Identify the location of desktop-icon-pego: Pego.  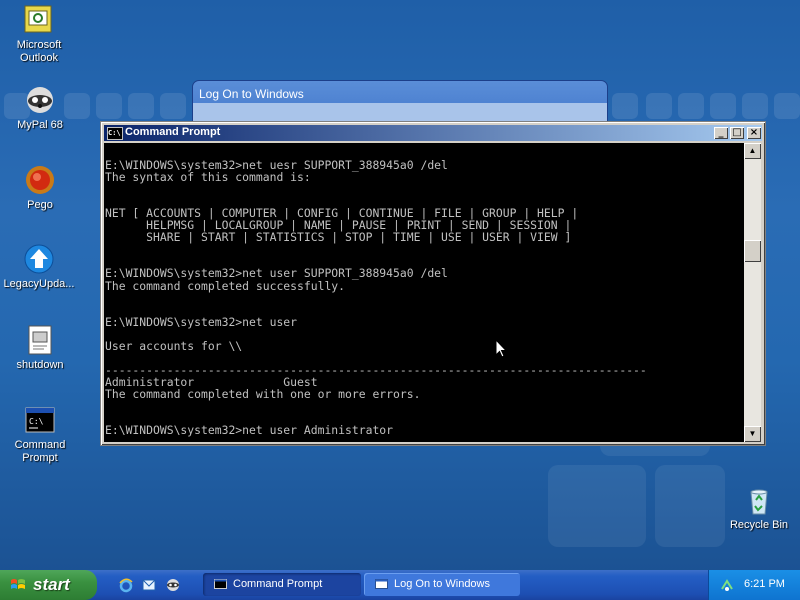
(40, 188).